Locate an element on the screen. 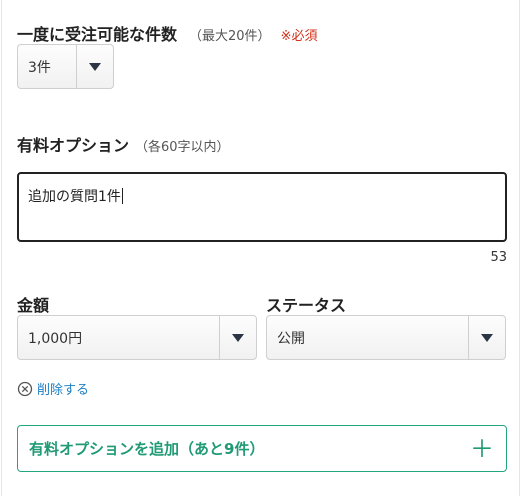 Image resolution: width=521 pixels, height=496 pixels. option-label-row: 有料オプション （各60字以内） is located at coordinates (123, 144).